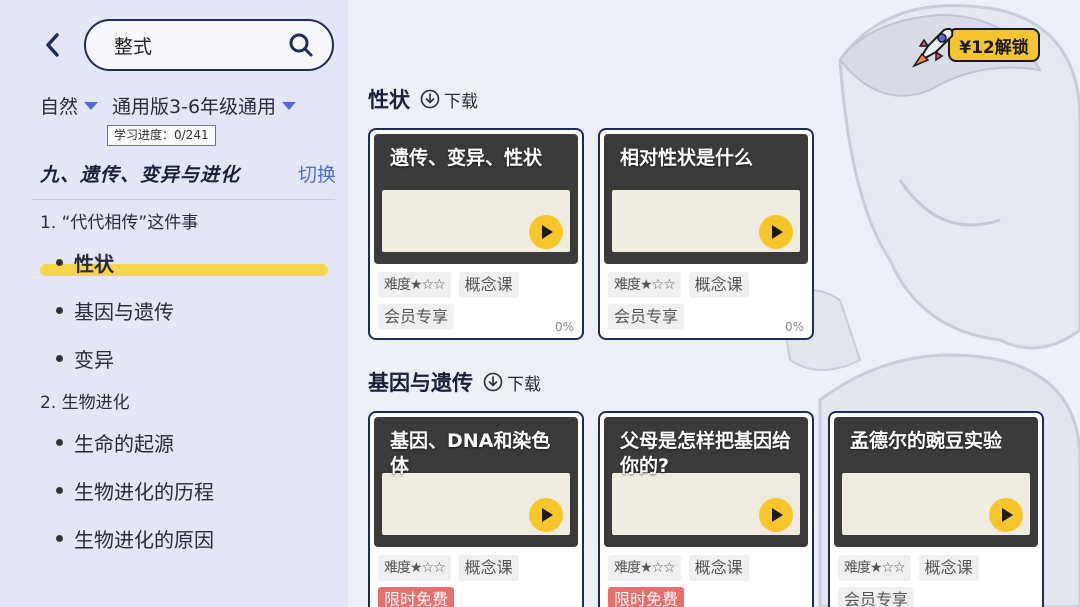 Image resolution: width=1080 pixels, height=607 pixels. I want to click on lesson-card: 相对性状是什么 难度★☆☆ 概念课 会员专享 0%, so click(706, 234).